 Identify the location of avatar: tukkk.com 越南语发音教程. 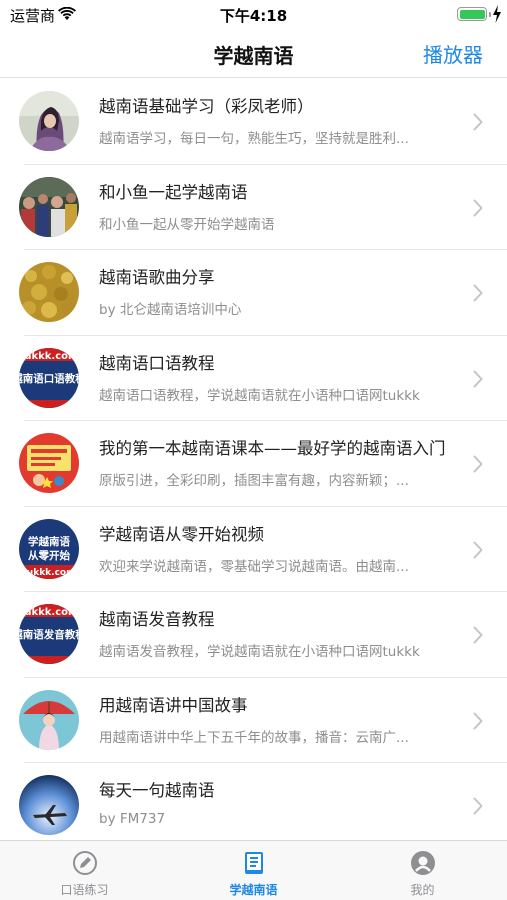
(49, 634).